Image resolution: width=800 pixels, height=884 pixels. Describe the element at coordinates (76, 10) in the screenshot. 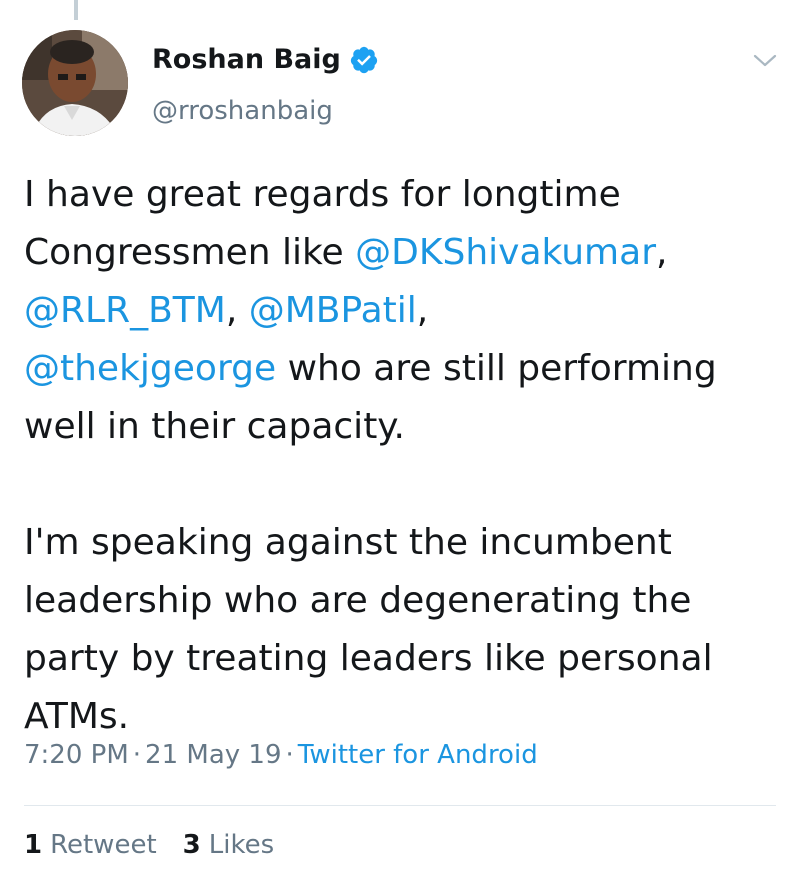

I see `thread-connector-line` at that location.